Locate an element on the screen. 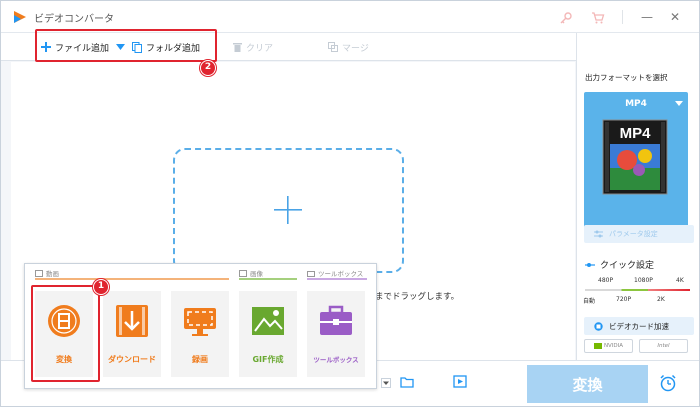 The height and width of the screenshot is (407, 700). download-icon is located at coordinates (132, 321).